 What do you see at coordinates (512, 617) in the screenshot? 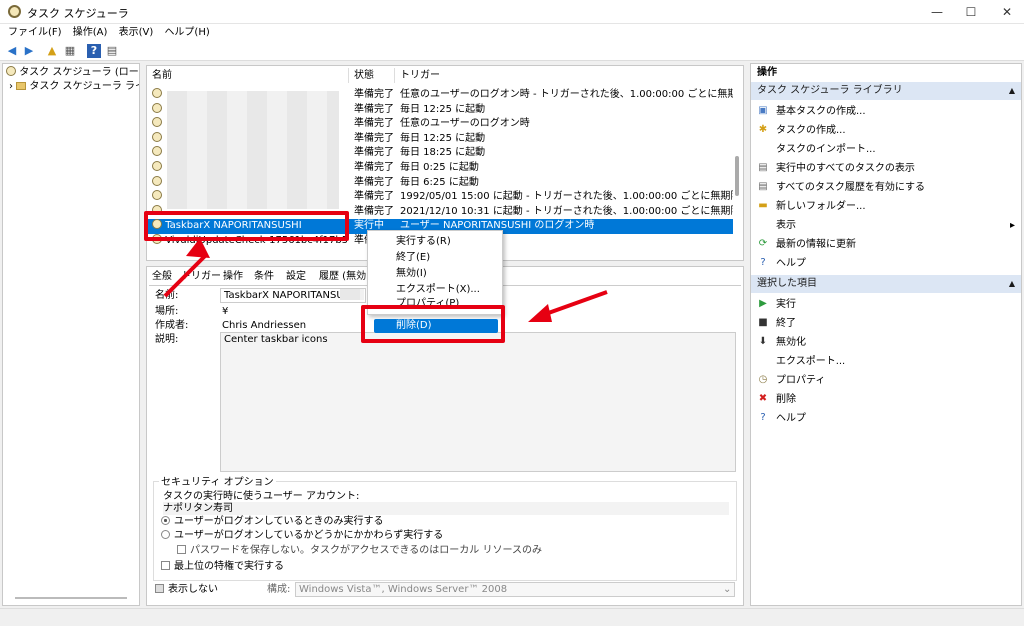
I see `status-bar` at bounding box center [512, 617].